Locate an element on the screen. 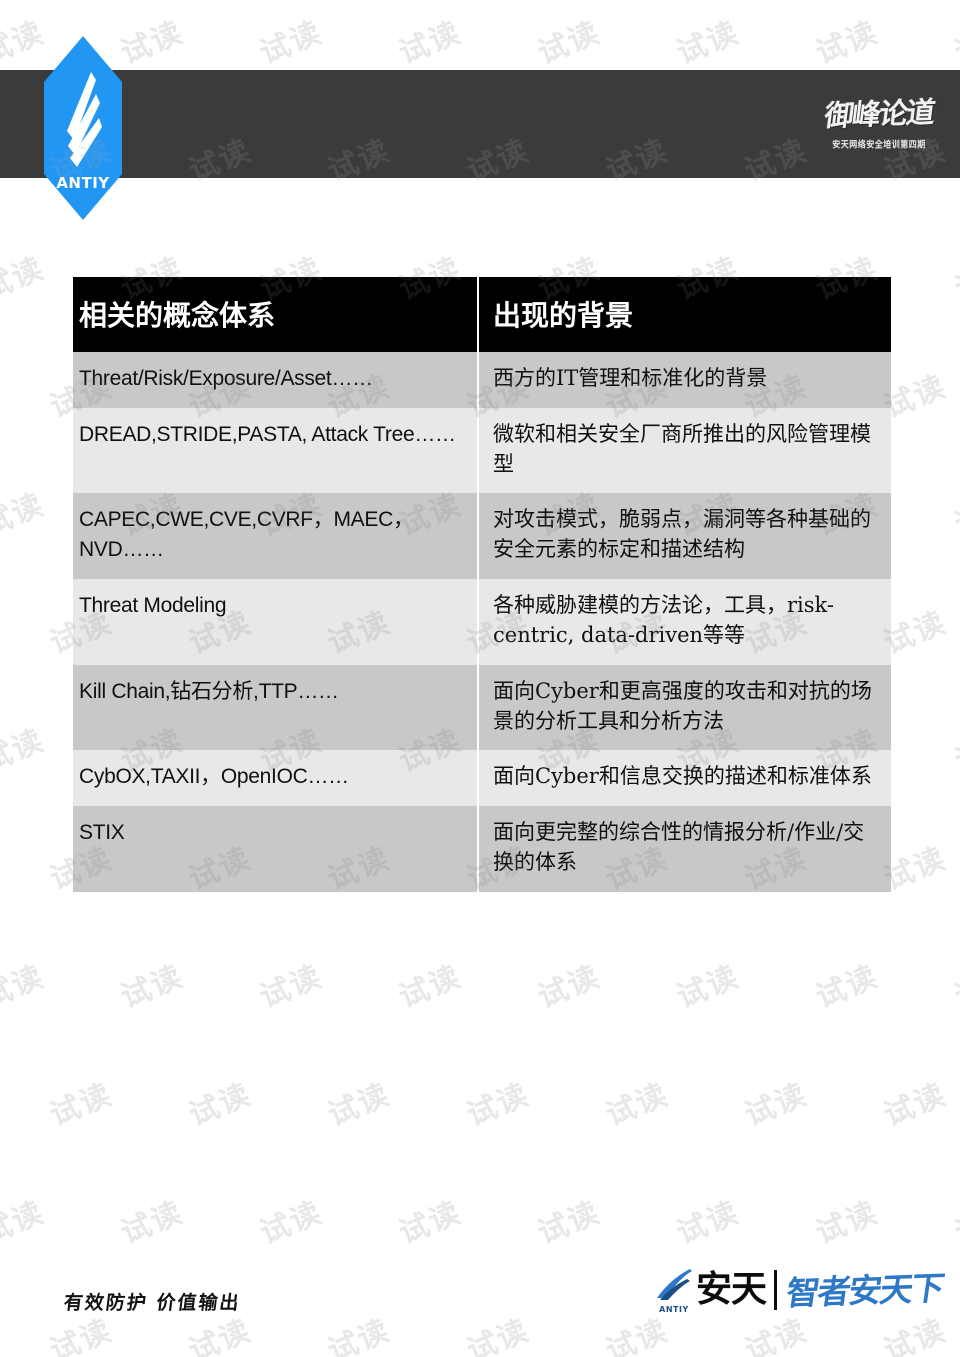  footer-logo: ANTIY 安天 智者安天下 is located at coordinates (800, 1290).